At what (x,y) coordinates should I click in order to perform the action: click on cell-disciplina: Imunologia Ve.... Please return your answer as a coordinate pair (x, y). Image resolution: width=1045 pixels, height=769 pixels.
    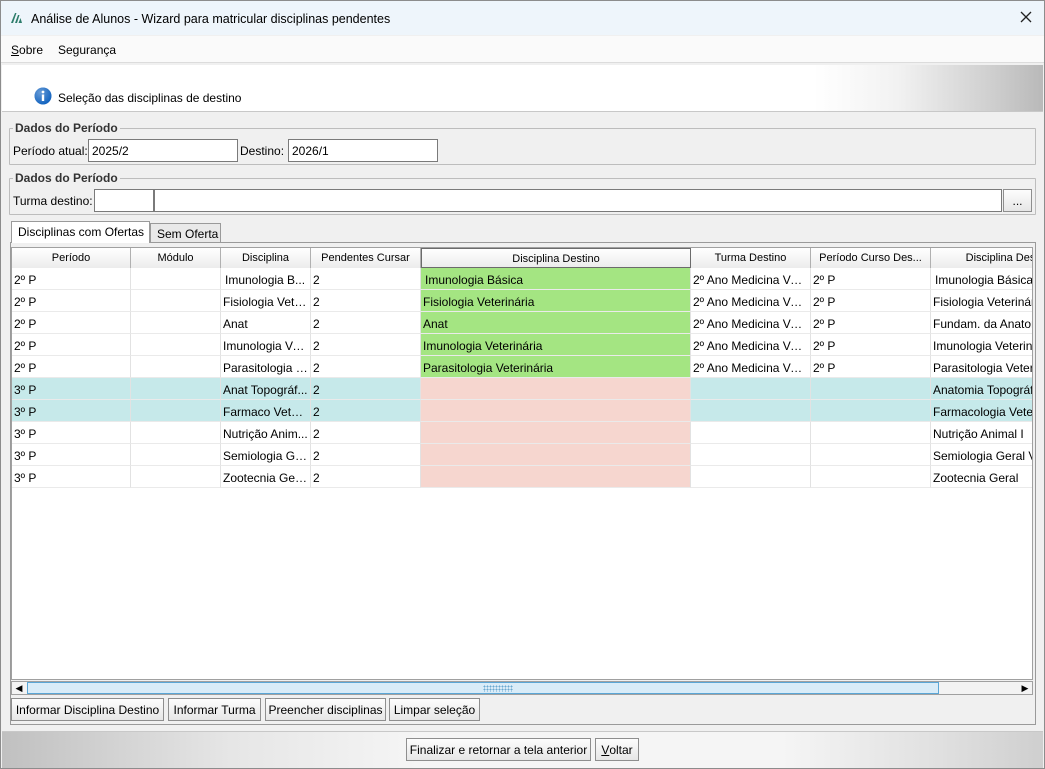
    Looking at the image, I should click on (266, 345).